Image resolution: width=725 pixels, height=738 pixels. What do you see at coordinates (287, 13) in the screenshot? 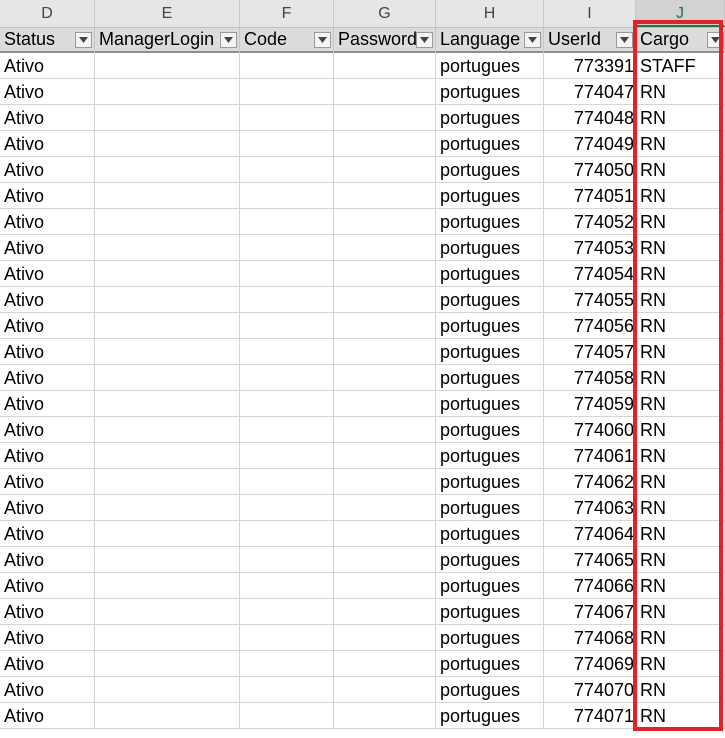
I see `column-letter-f: F` at bounding box center [287, 13].